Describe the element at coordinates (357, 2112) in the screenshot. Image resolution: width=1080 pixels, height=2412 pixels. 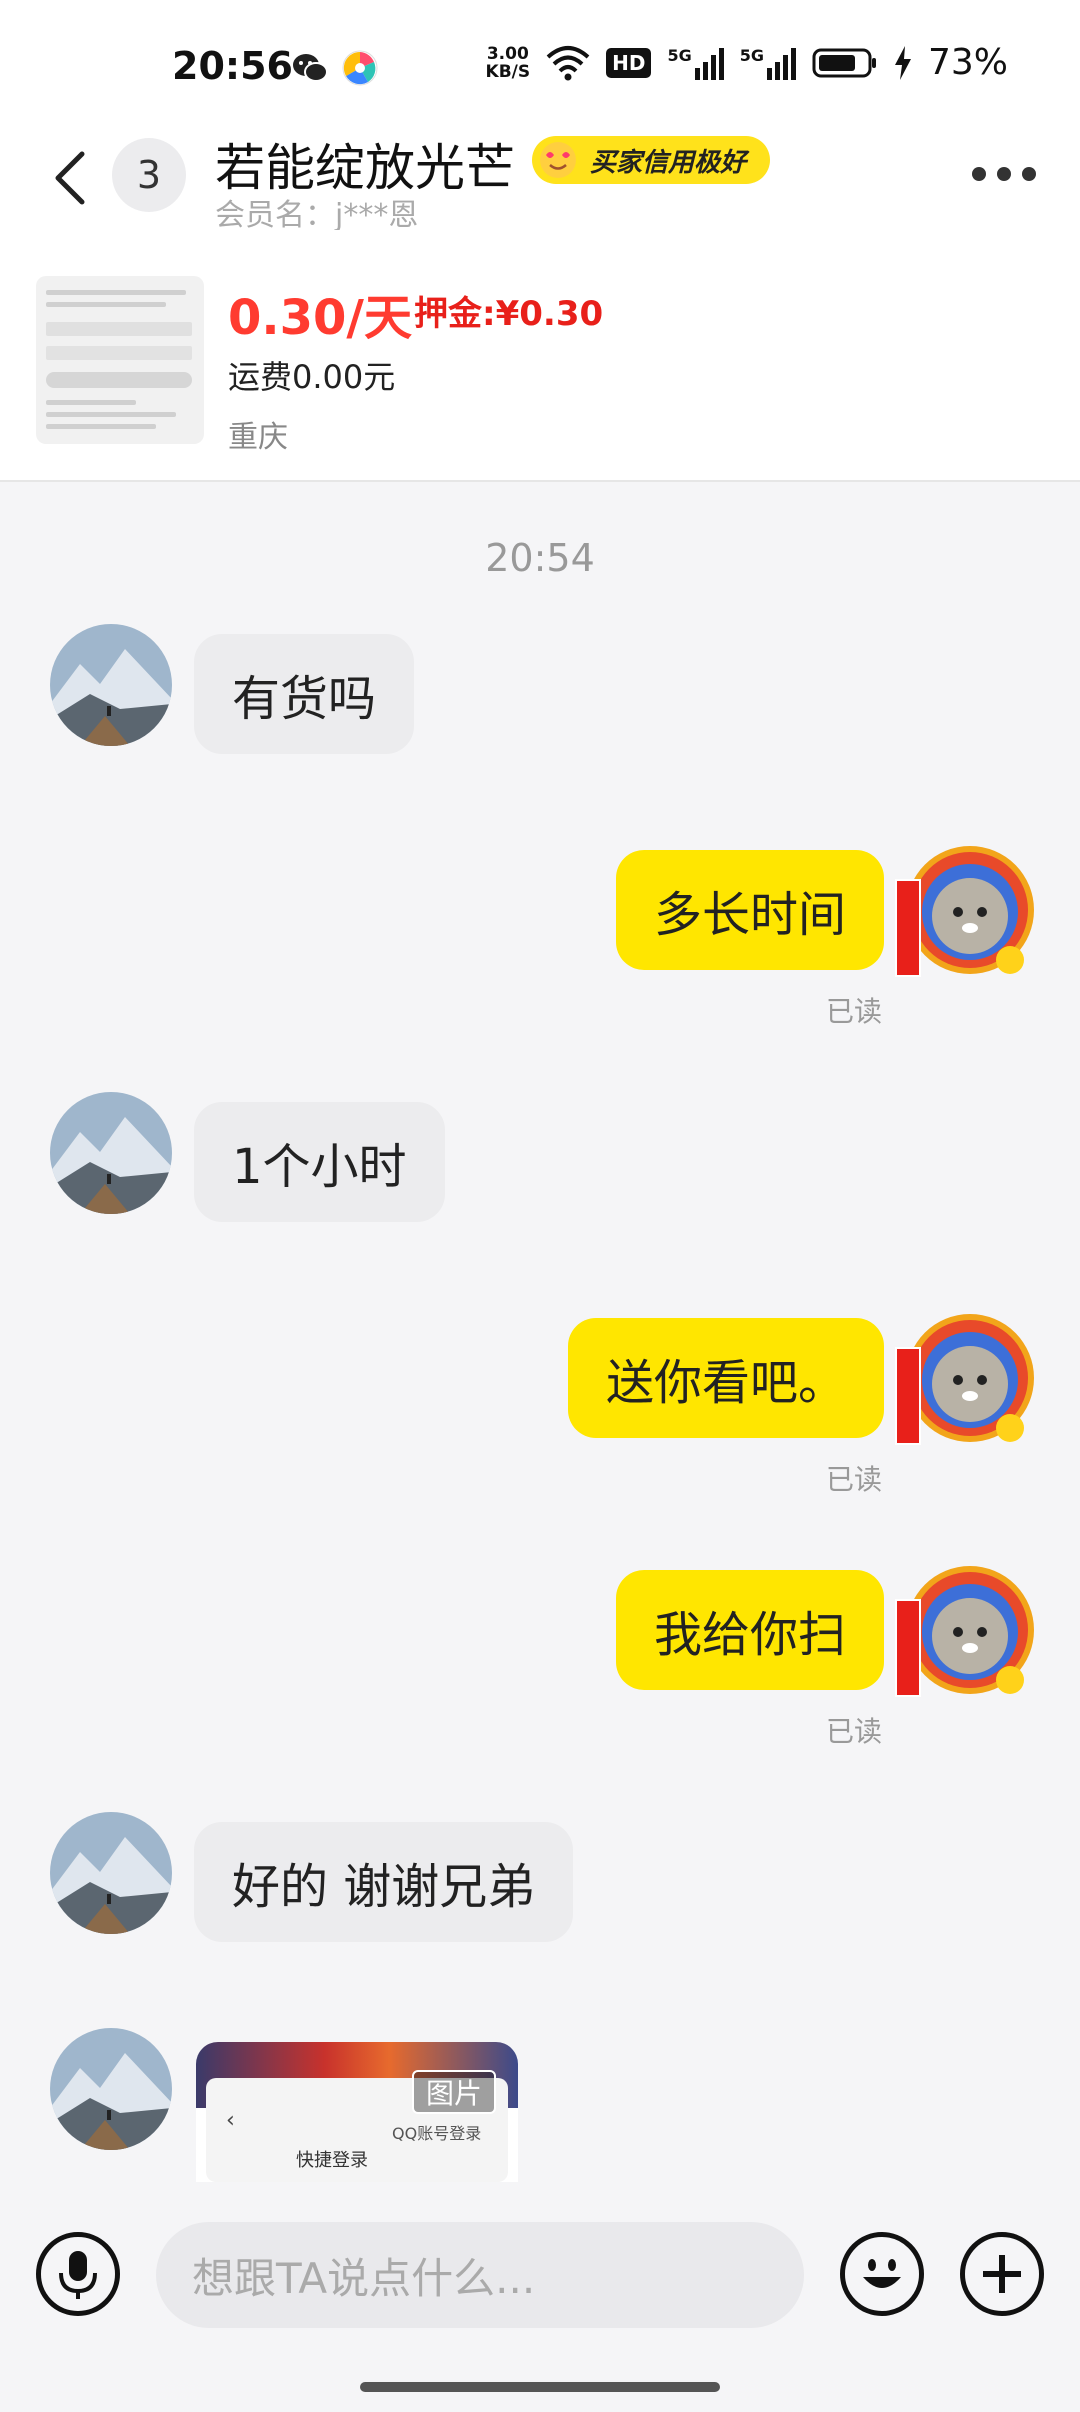
I see `image-message: ‹ QQ账号登录 快捷登录 图片` at that location.